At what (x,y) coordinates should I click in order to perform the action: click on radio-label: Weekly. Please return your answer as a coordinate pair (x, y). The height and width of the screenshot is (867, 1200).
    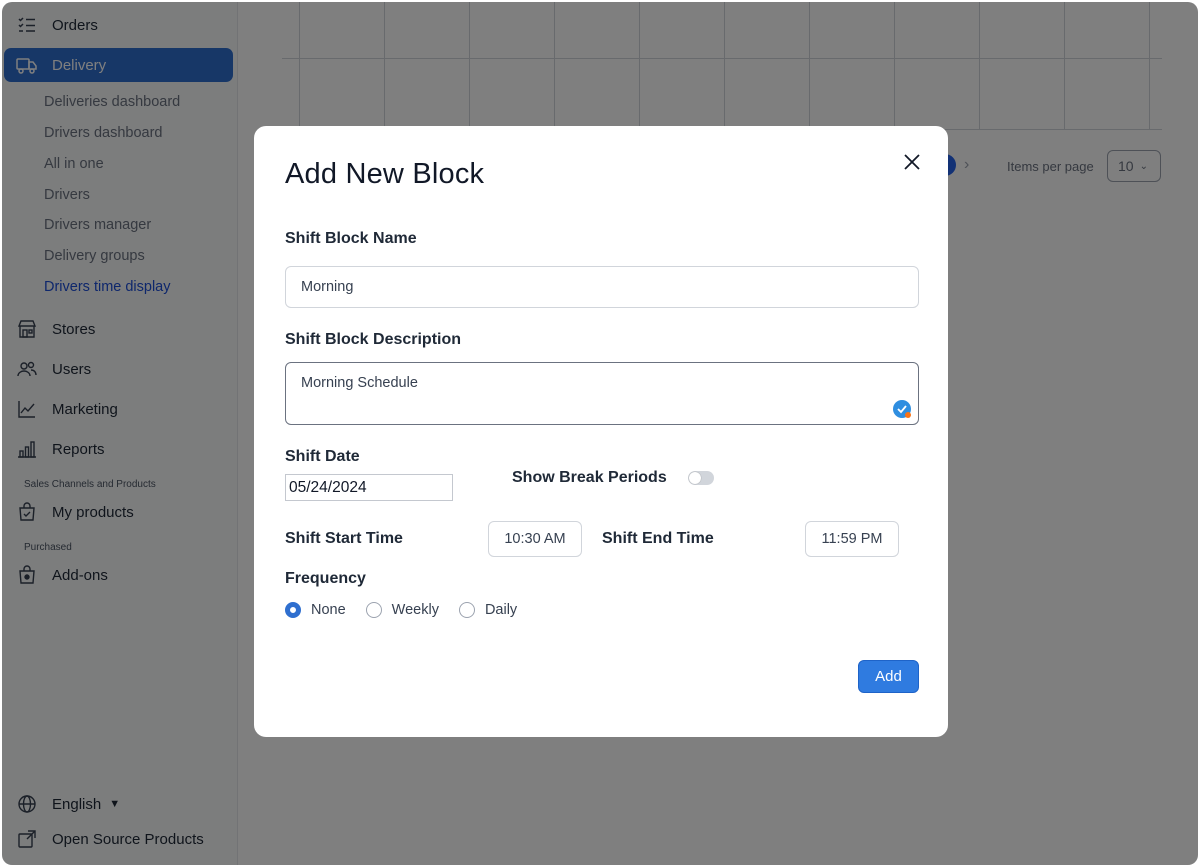
    Looking at the image, I should click on (415, 610).